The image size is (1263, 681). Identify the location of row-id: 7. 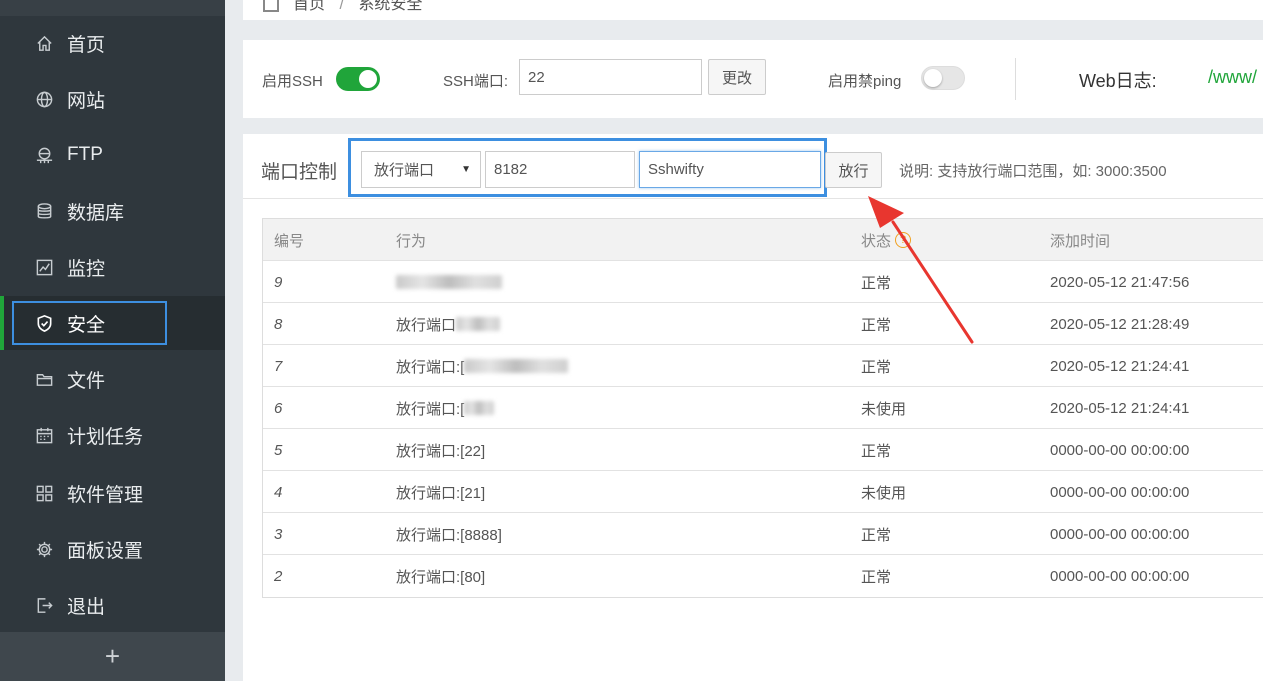
(278, 366).